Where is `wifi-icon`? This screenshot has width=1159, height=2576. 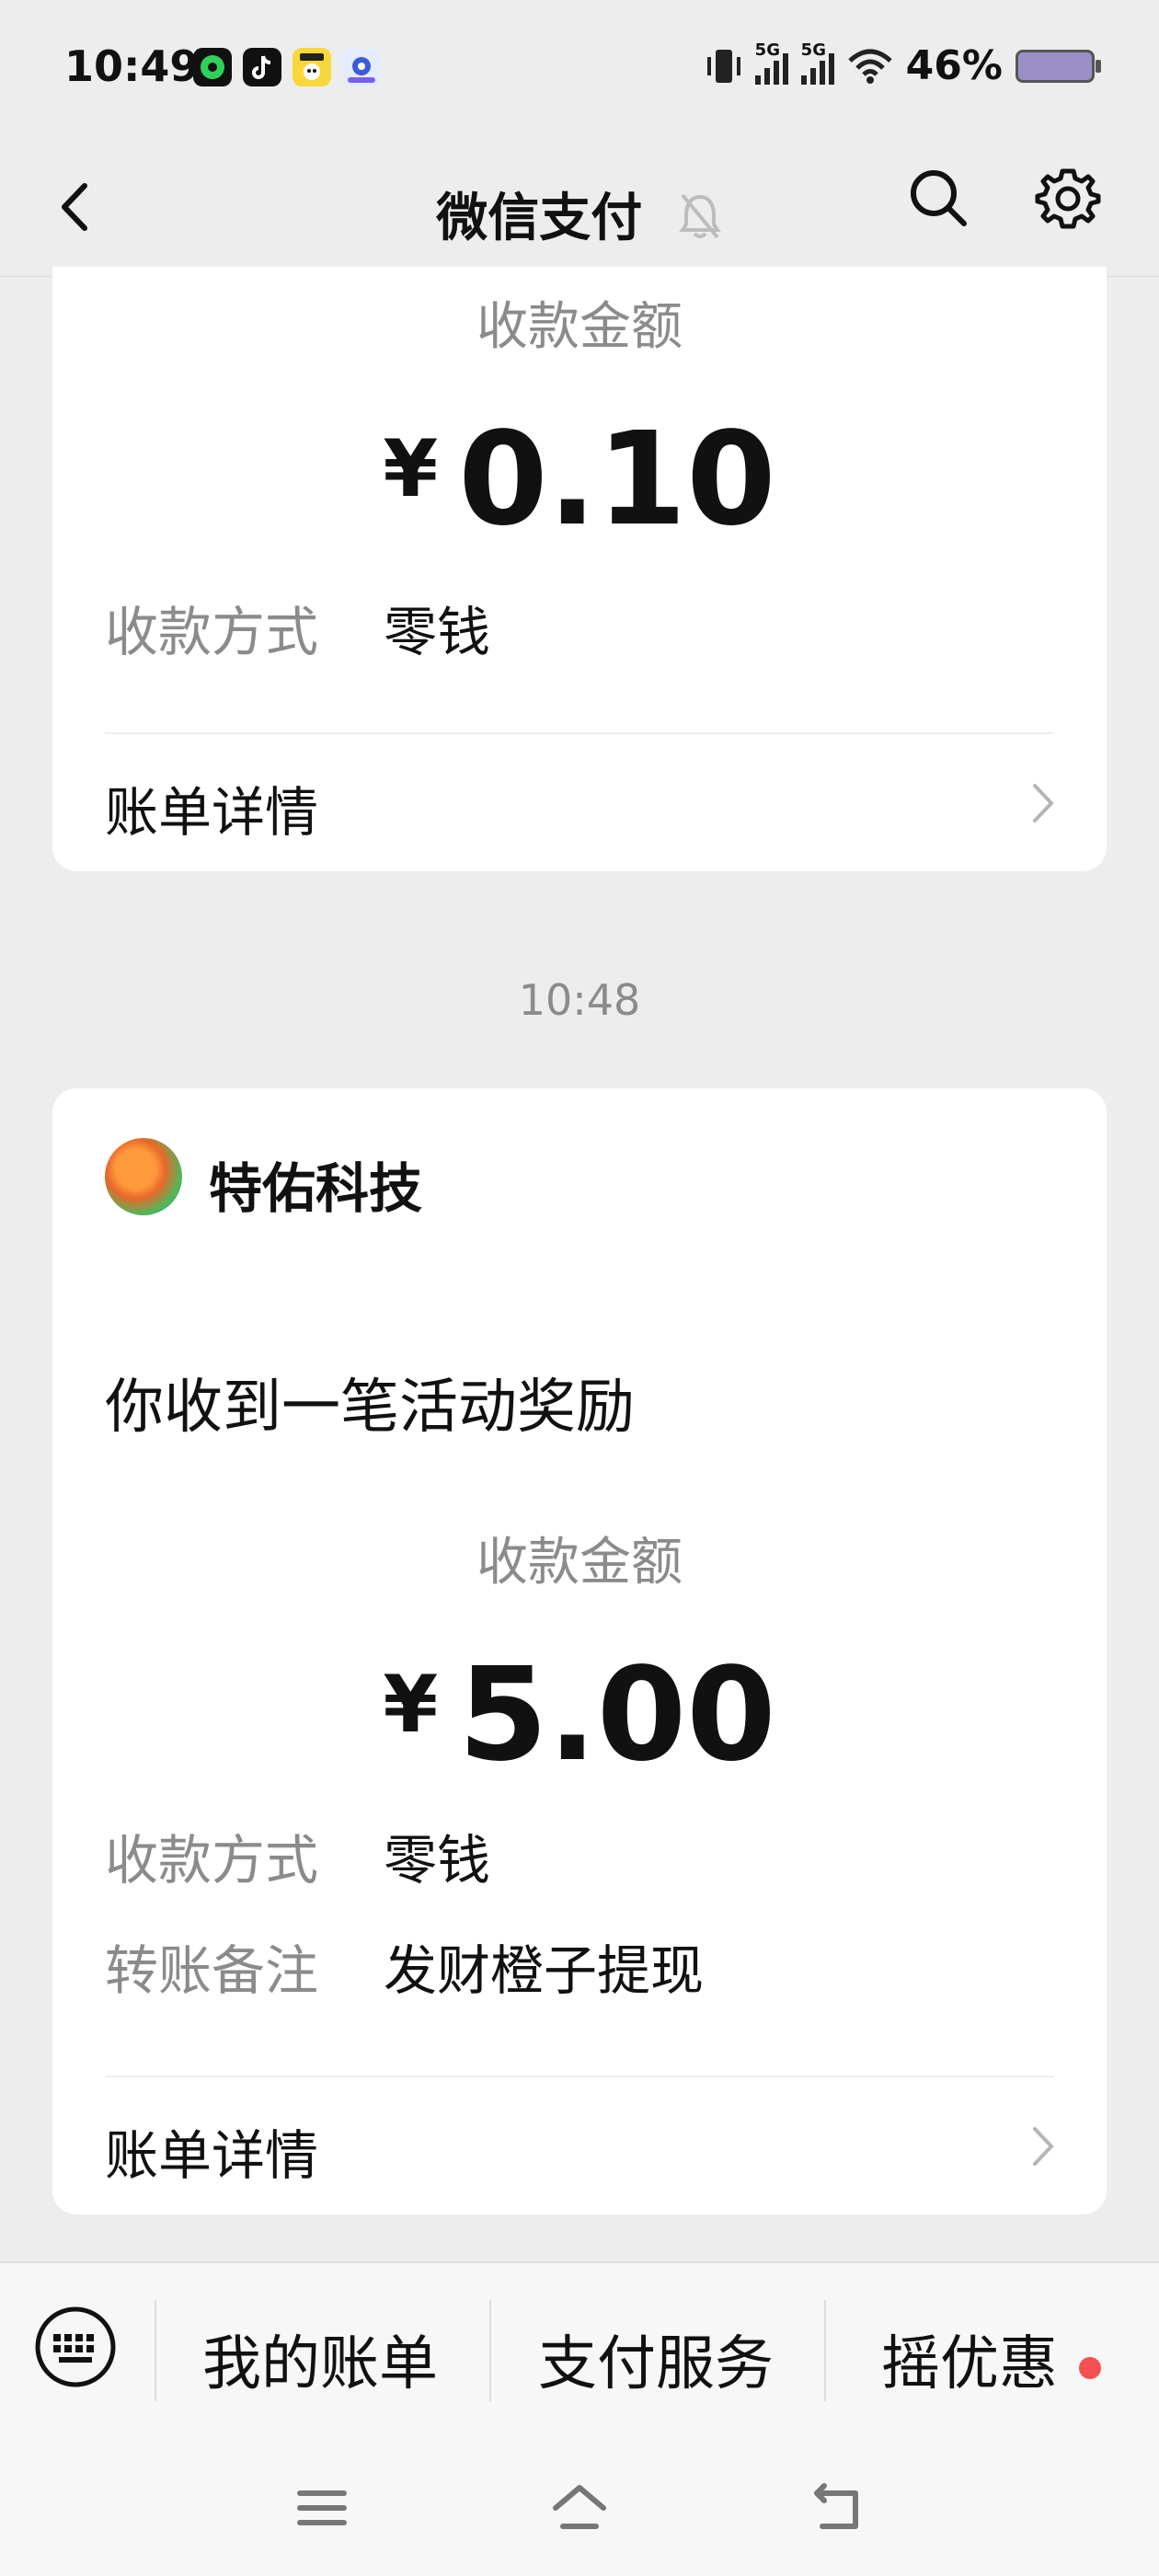 wifi-icon is located at coordinates (869, 66).